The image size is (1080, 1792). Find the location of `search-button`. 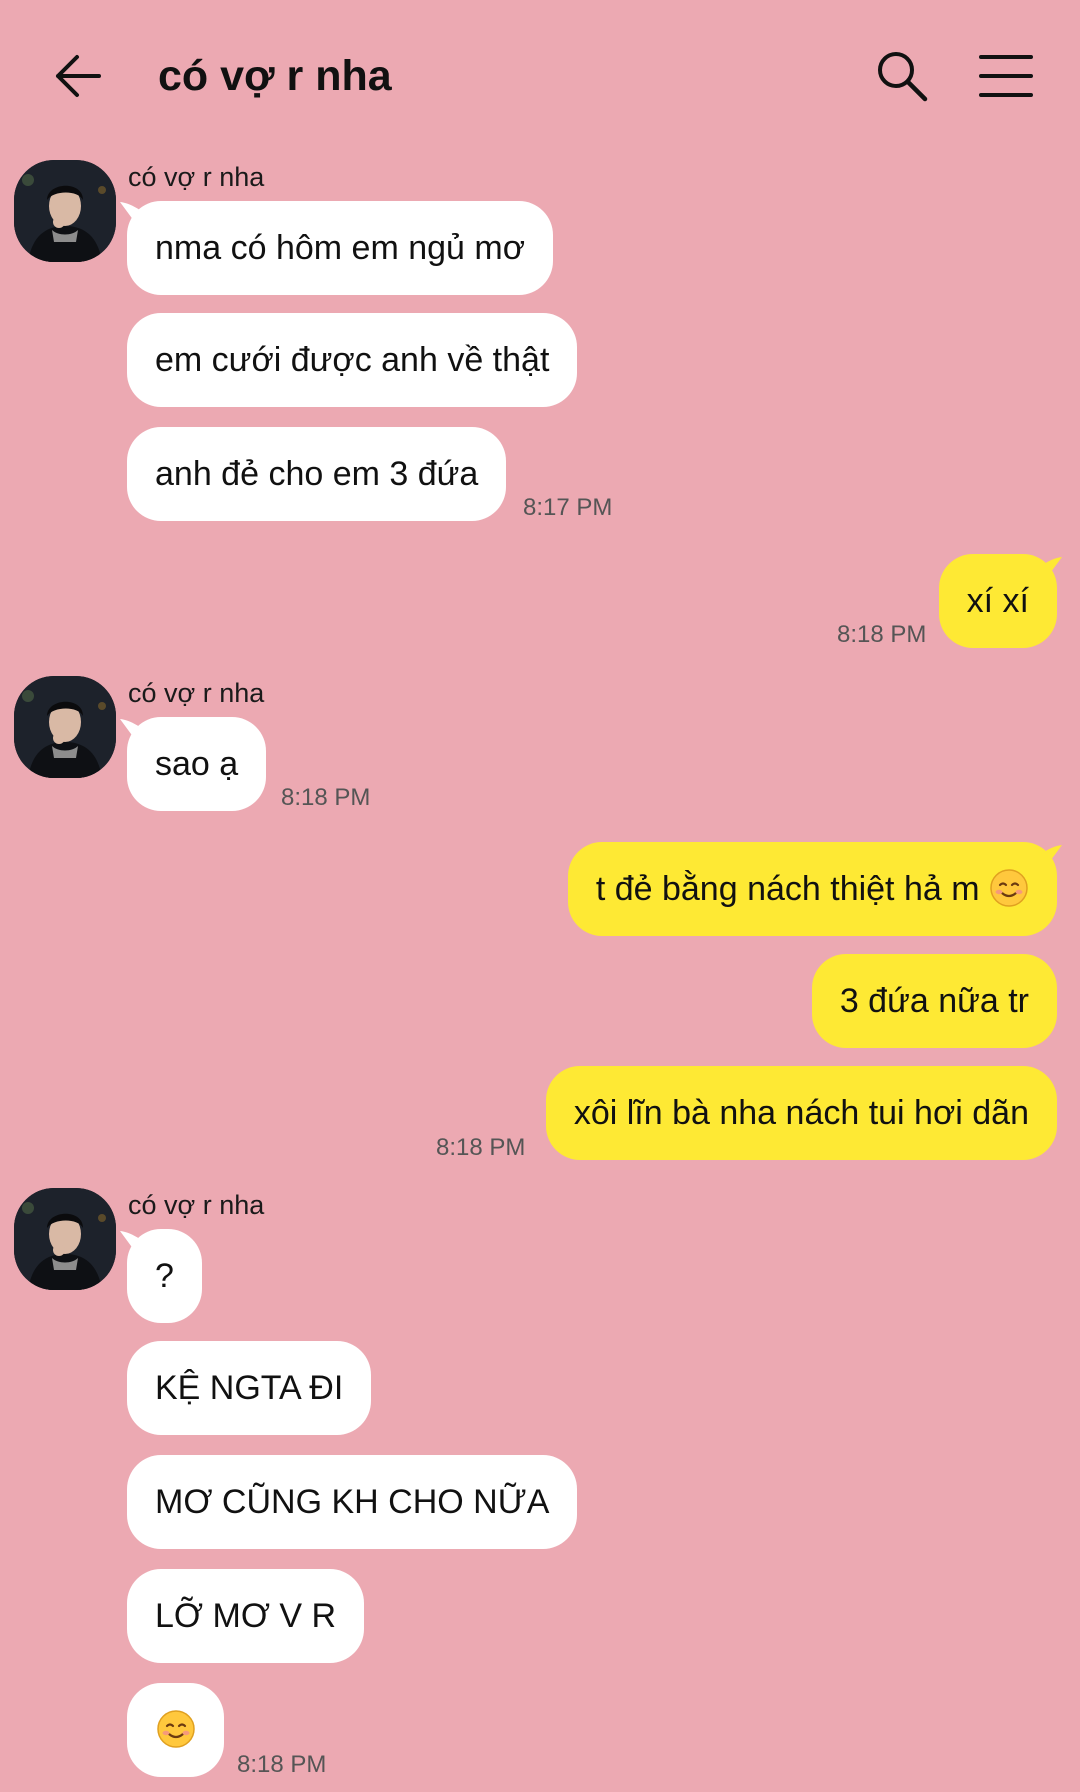

search-button is located at coordinates (902, 76).